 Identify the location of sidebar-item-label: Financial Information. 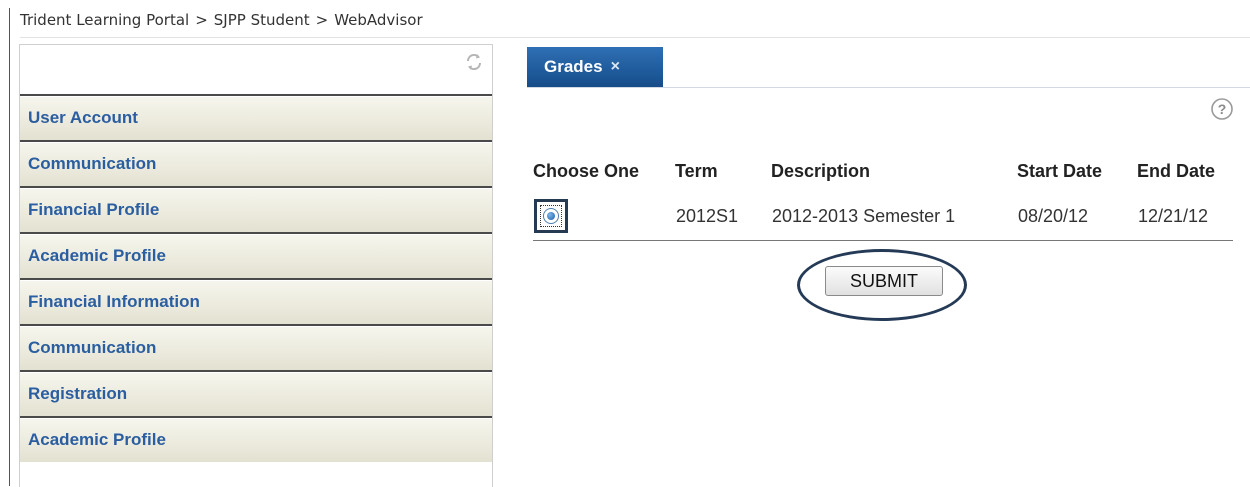
(114, 301).